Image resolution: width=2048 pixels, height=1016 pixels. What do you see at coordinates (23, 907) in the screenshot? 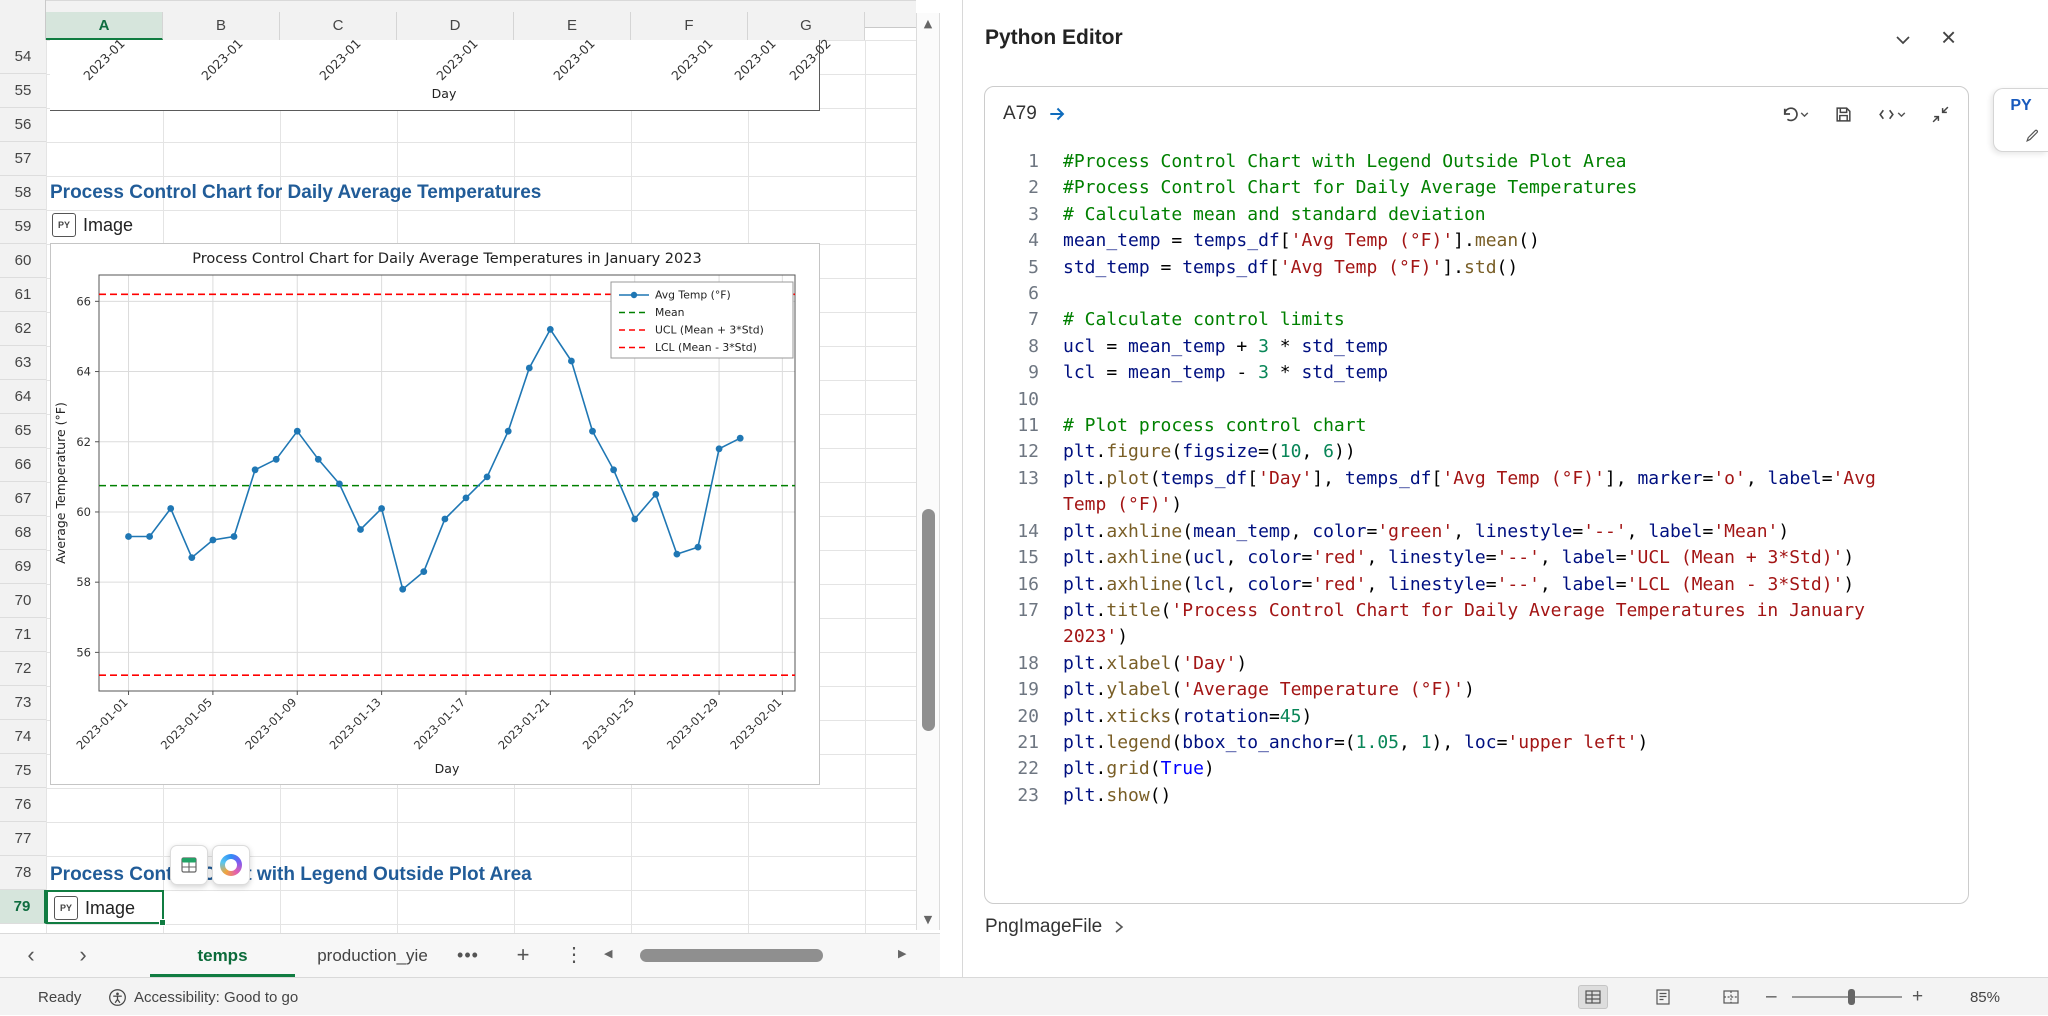
I see `row-header-79: 79` at bounding box center [23, 907].